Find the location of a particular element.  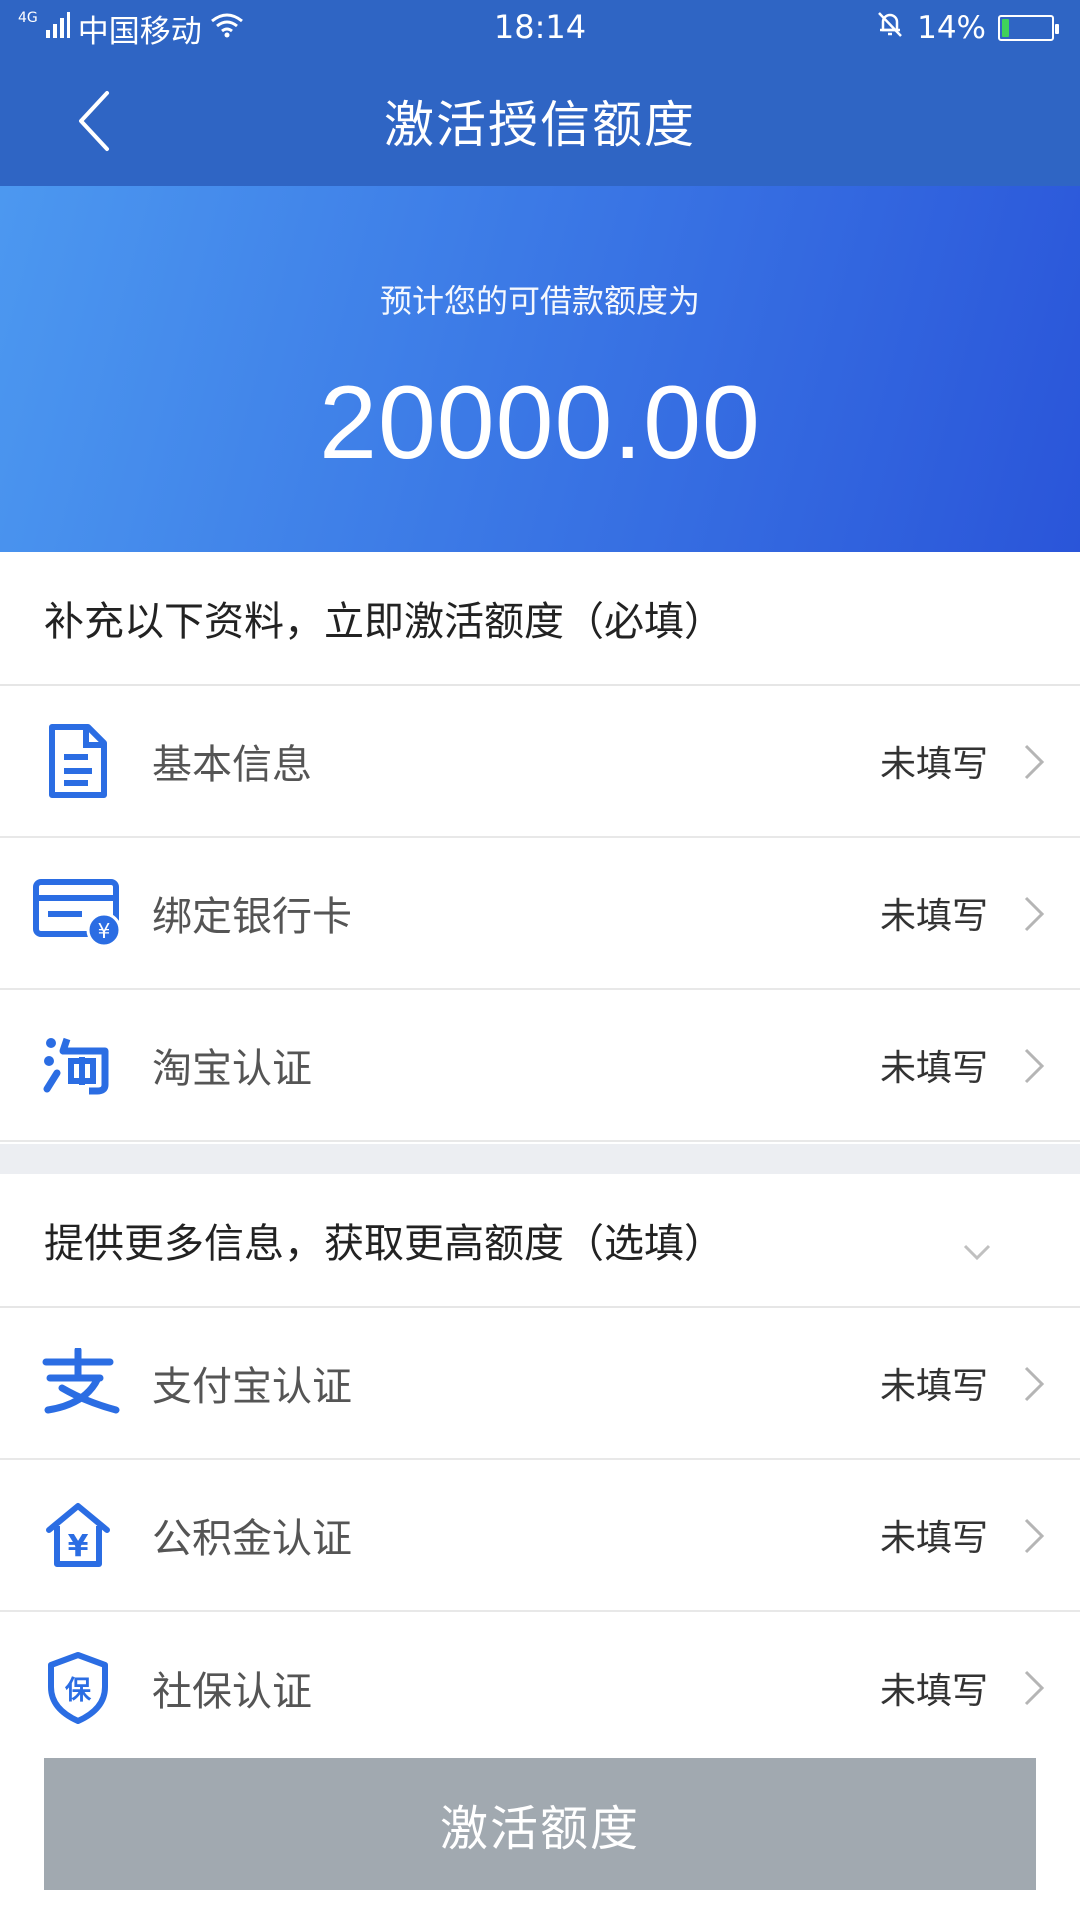

required-section-header: 补充以下资料，立即激活额度（必填） is located at coordinates (540, 619).